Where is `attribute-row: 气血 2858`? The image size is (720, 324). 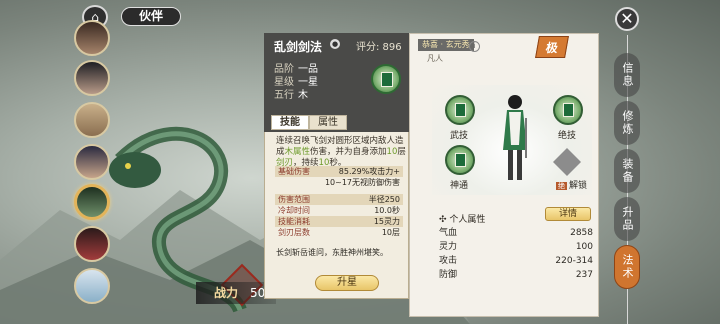
attribute-row: 气血 2858 is located at coordinates (516, 233).